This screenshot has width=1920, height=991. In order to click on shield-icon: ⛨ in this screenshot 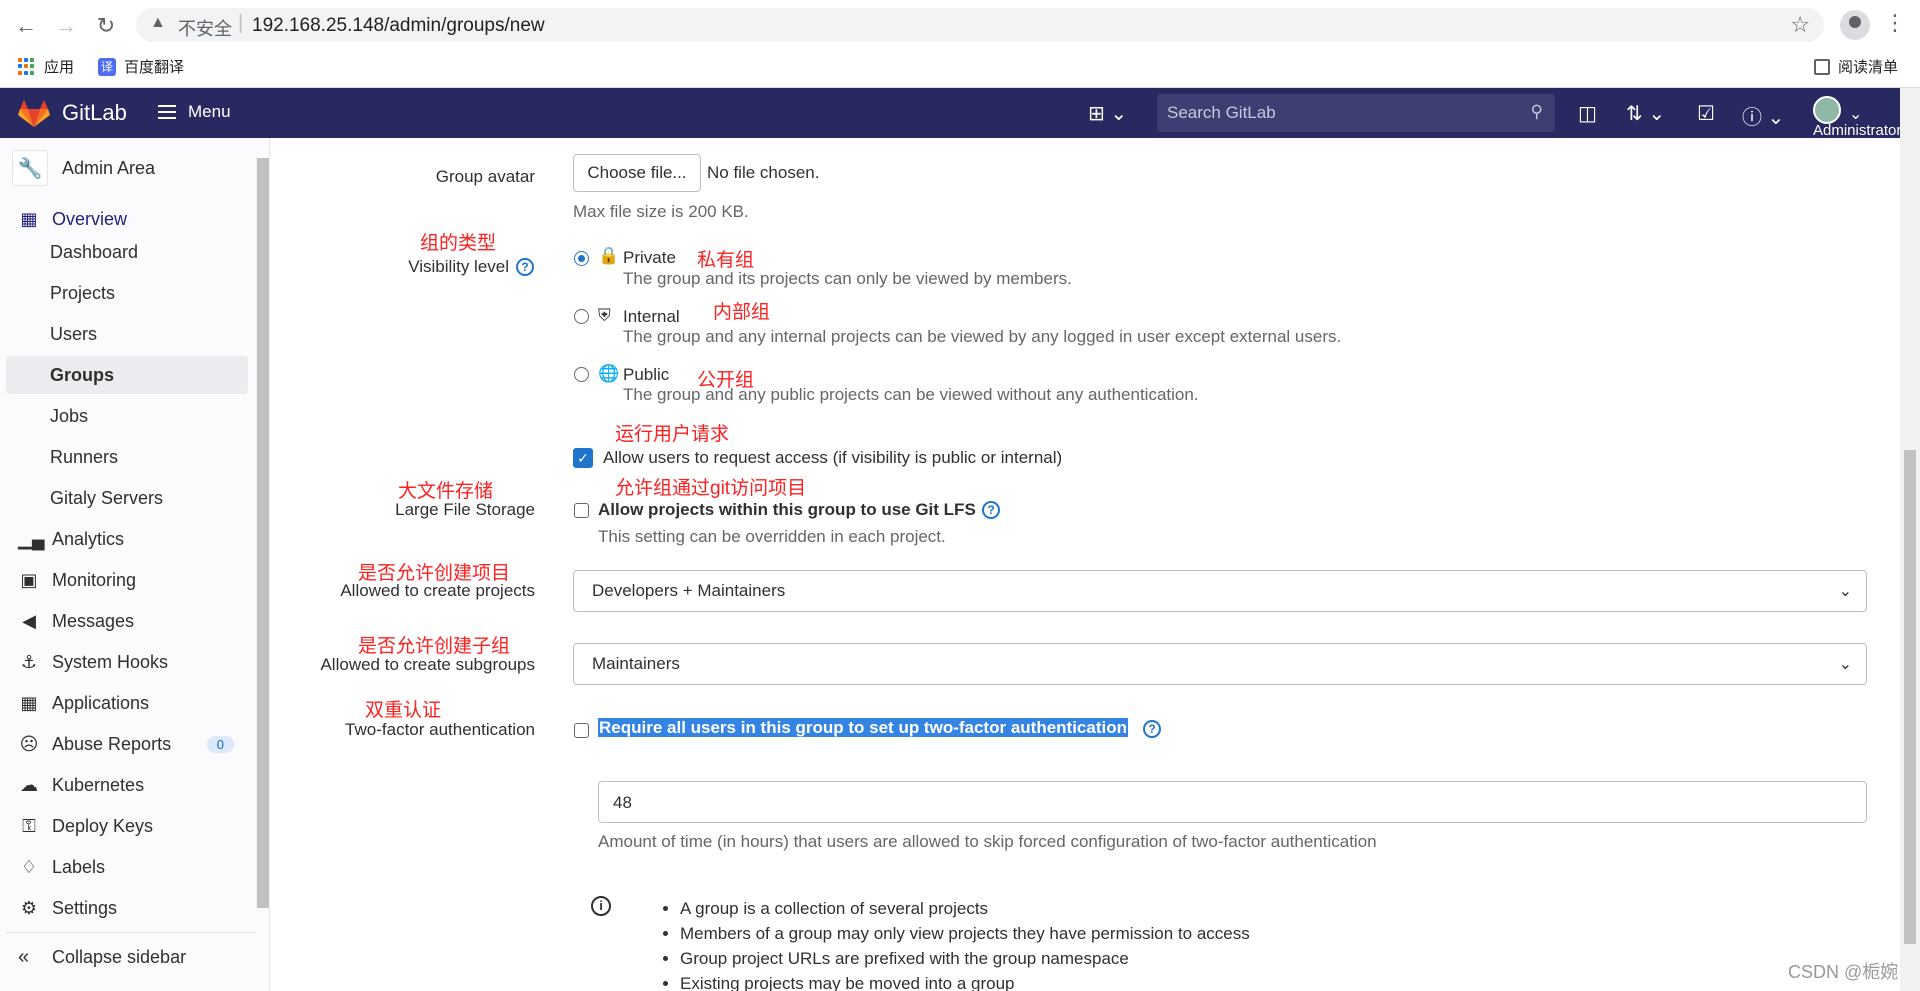, I will do `click(604, 315)`.